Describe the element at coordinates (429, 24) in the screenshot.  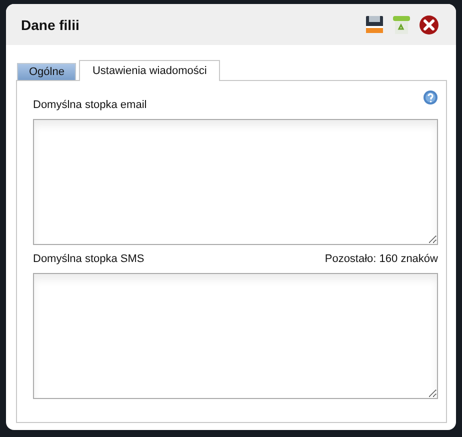
I see `close-icon` at that location.